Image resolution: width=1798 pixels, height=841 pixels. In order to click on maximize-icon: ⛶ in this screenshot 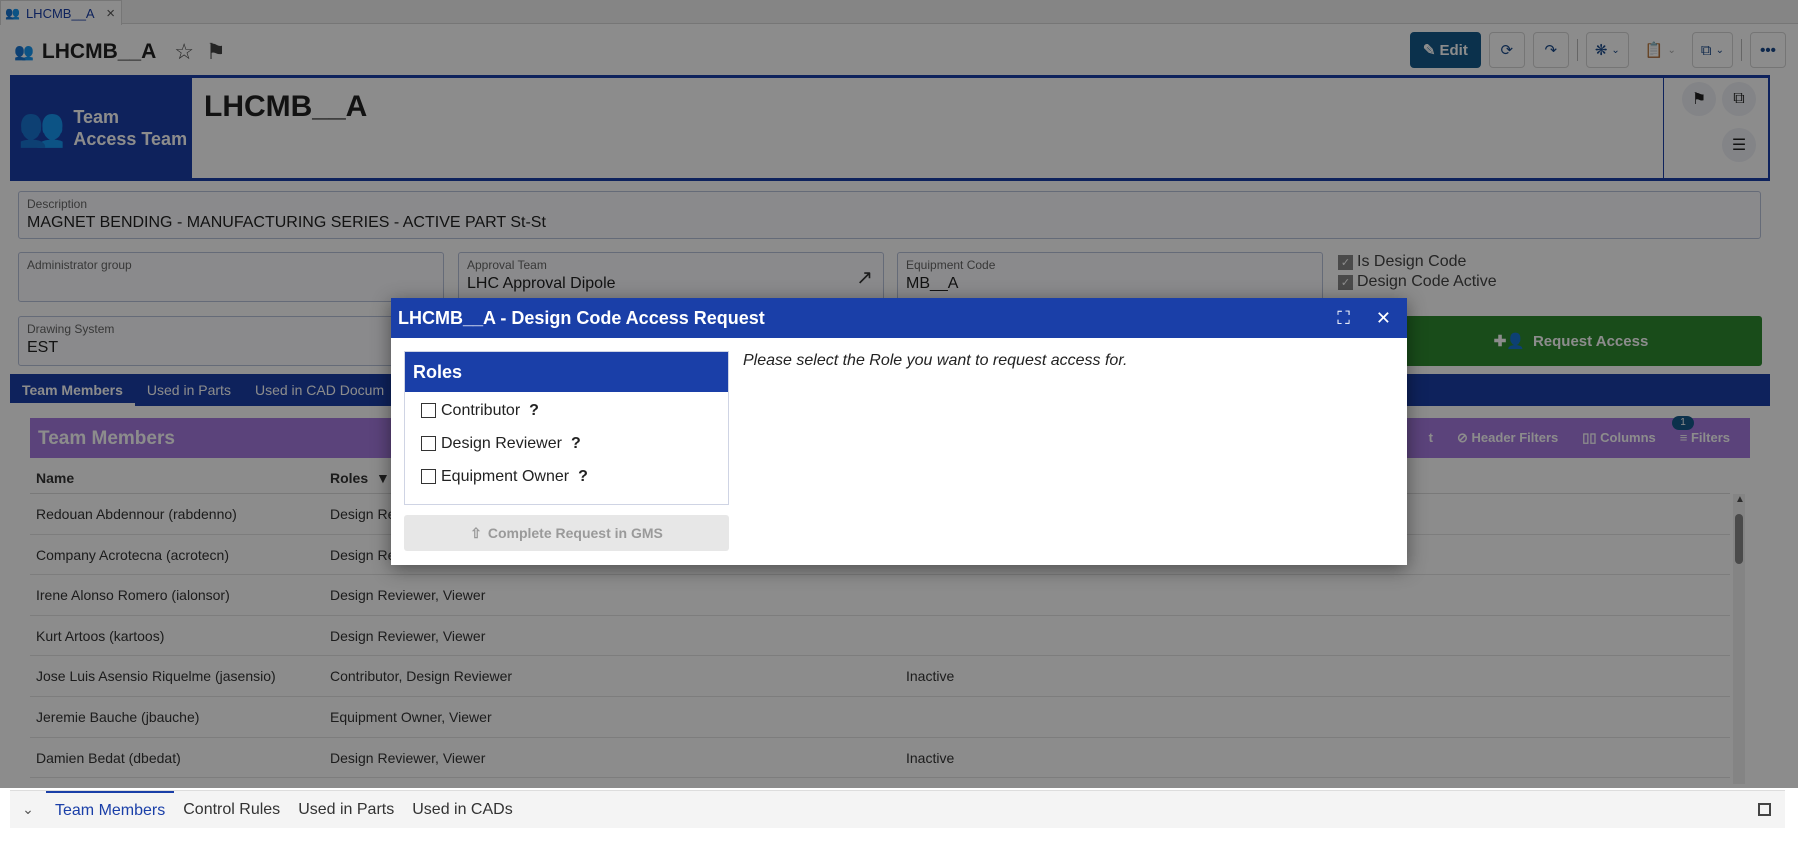, I will do `click(1343, 318)`.